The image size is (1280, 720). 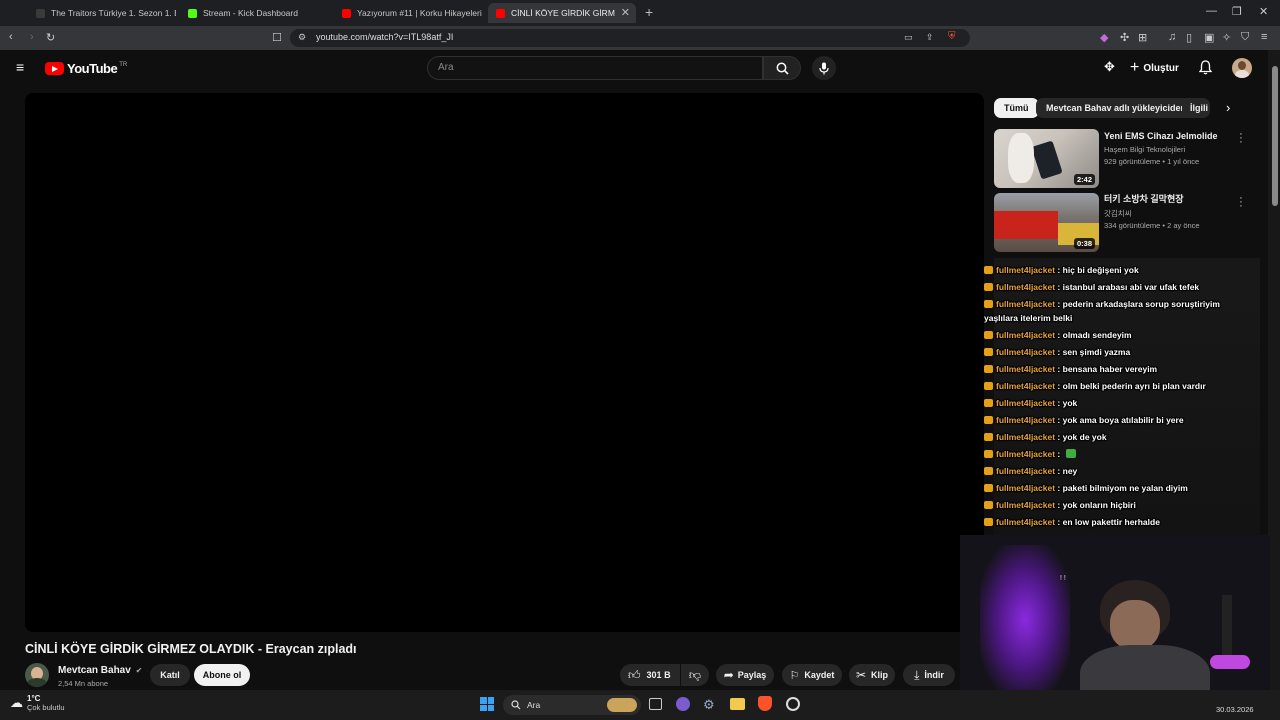 What do you see at coordinates (1237, 11) in the screenshot?
I see `maximize-icon: ❐` at bounding box center [1237, 11].